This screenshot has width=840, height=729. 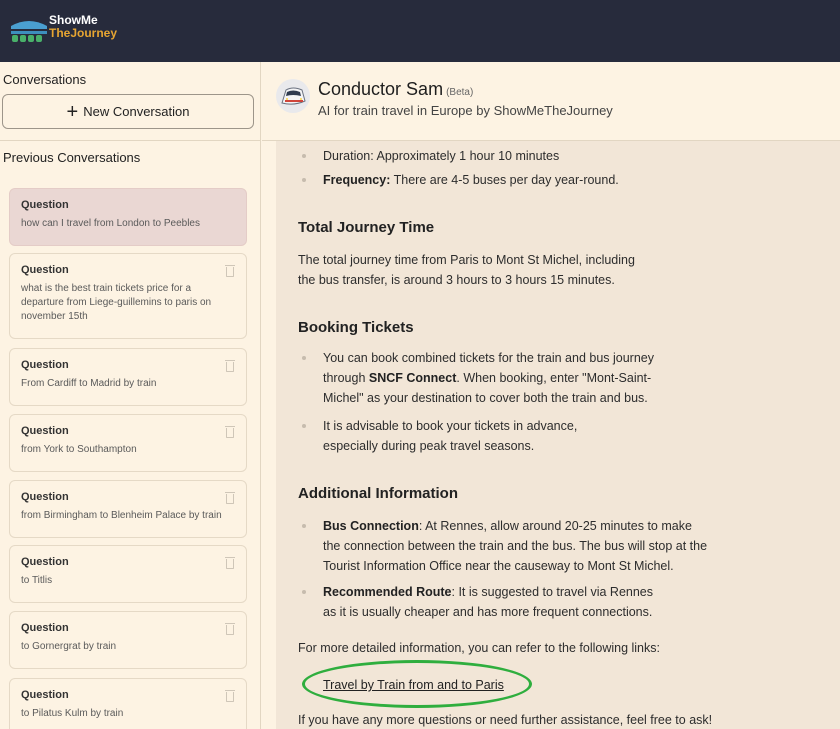 I want to click on sncf-connect: SNCF Connect, so click(x=412, y=378).